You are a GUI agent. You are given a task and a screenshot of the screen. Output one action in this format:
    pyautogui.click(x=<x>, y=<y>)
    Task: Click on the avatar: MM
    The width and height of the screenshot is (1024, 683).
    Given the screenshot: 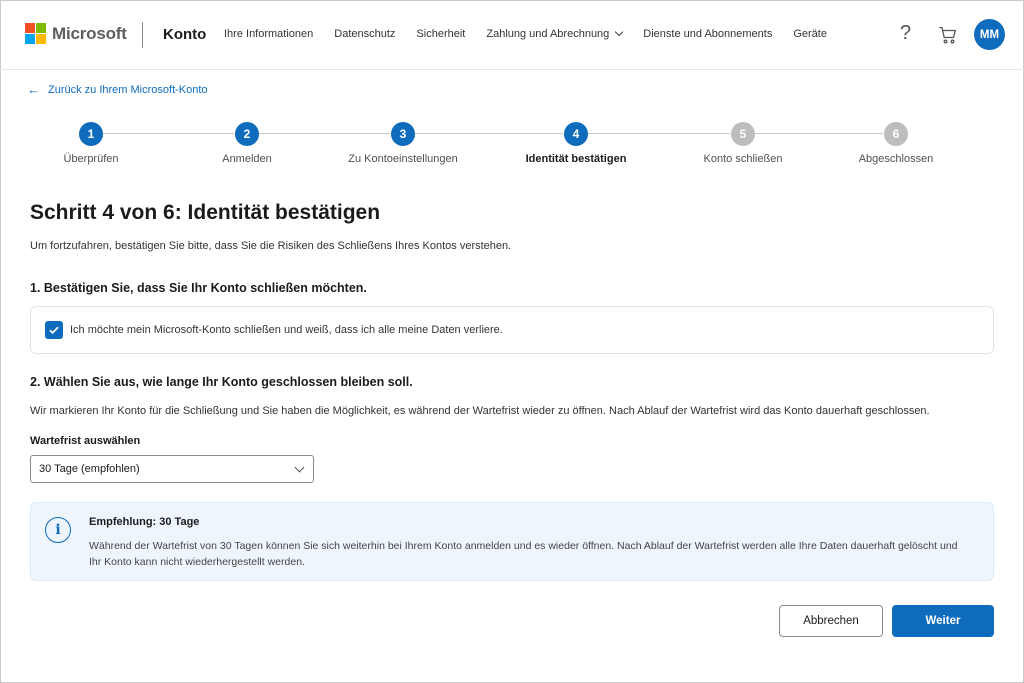 What is the action you would take?
    pyautogui.click(x=989, y=34)
    